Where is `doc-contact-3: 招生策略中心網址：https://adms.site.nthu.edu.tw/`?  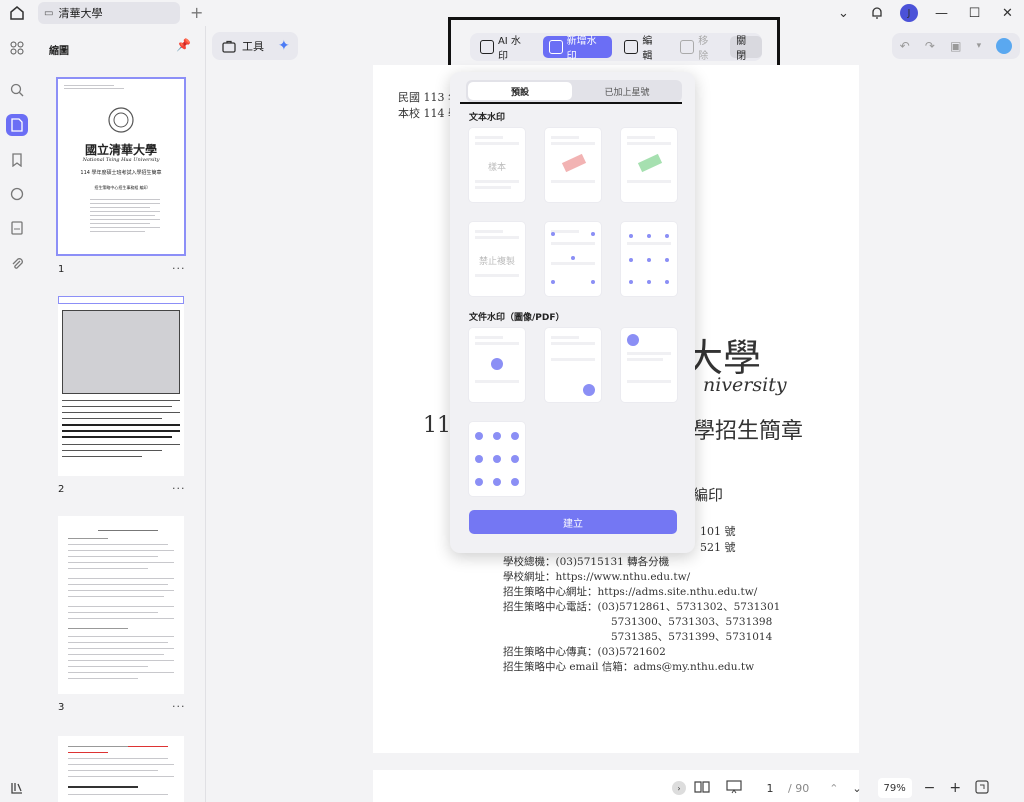
doc-contact-3: 招生策略中心網址：https://adms.site.nthu.edu.tw/ is located at coordinates (630, 592).